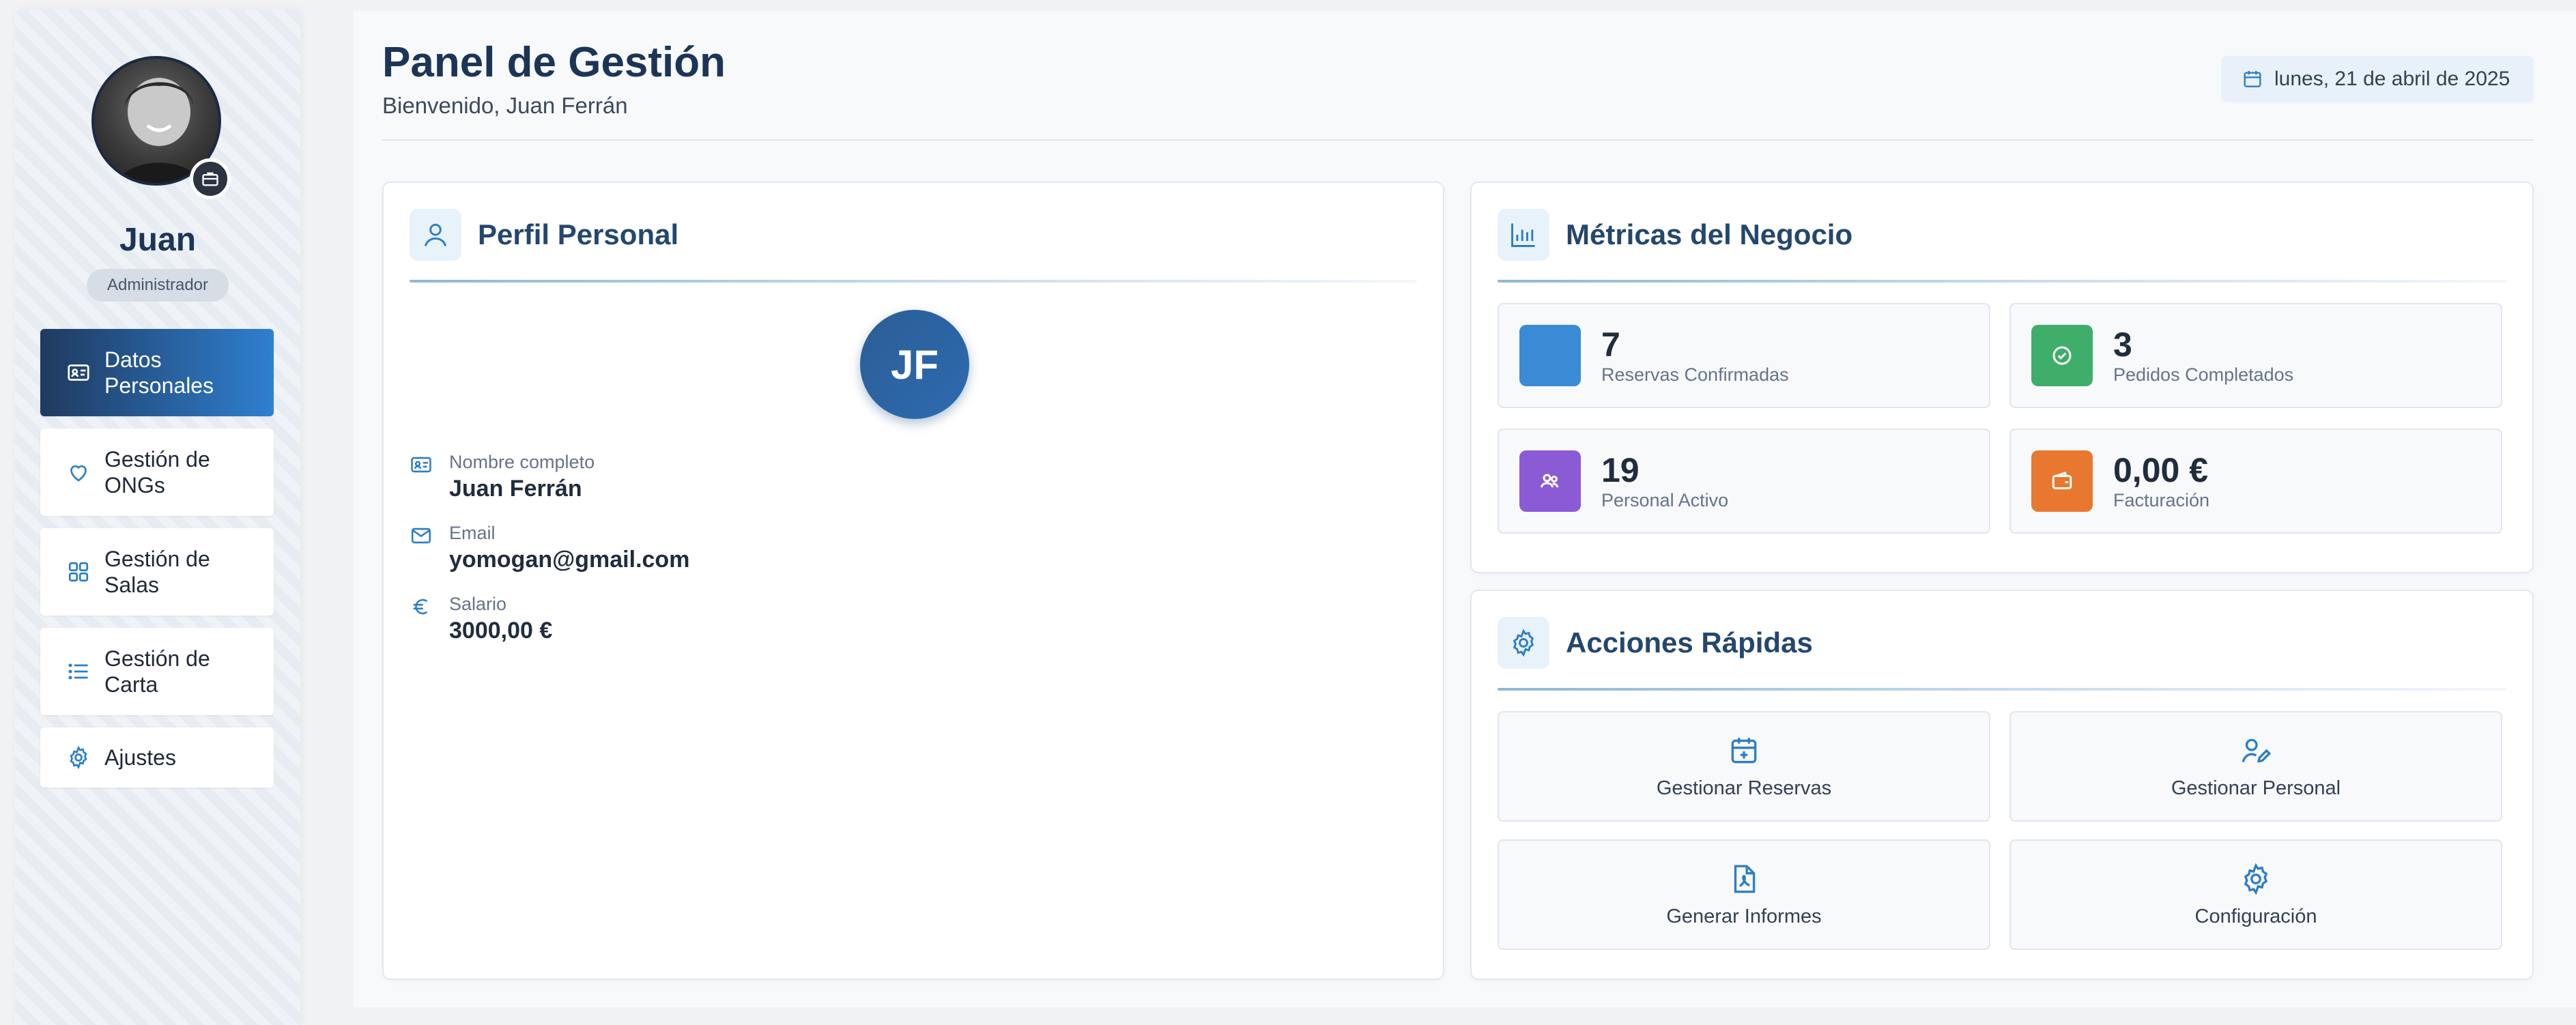 The image size is (2576, 1025). Describe the element at coordinates (210, 178) in the screenshot. I see `briefcase-badge-icon` at that location.